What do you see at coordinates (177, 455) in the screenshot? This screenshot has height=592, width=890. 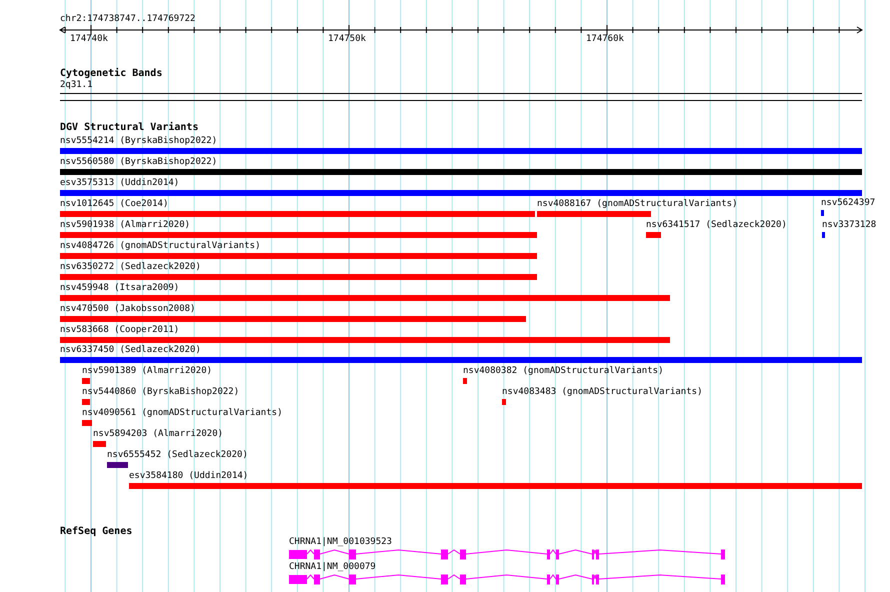 I see `feature-label: nsv6555452 (Sedlazeck2020)` at bounding box center [177, 455].